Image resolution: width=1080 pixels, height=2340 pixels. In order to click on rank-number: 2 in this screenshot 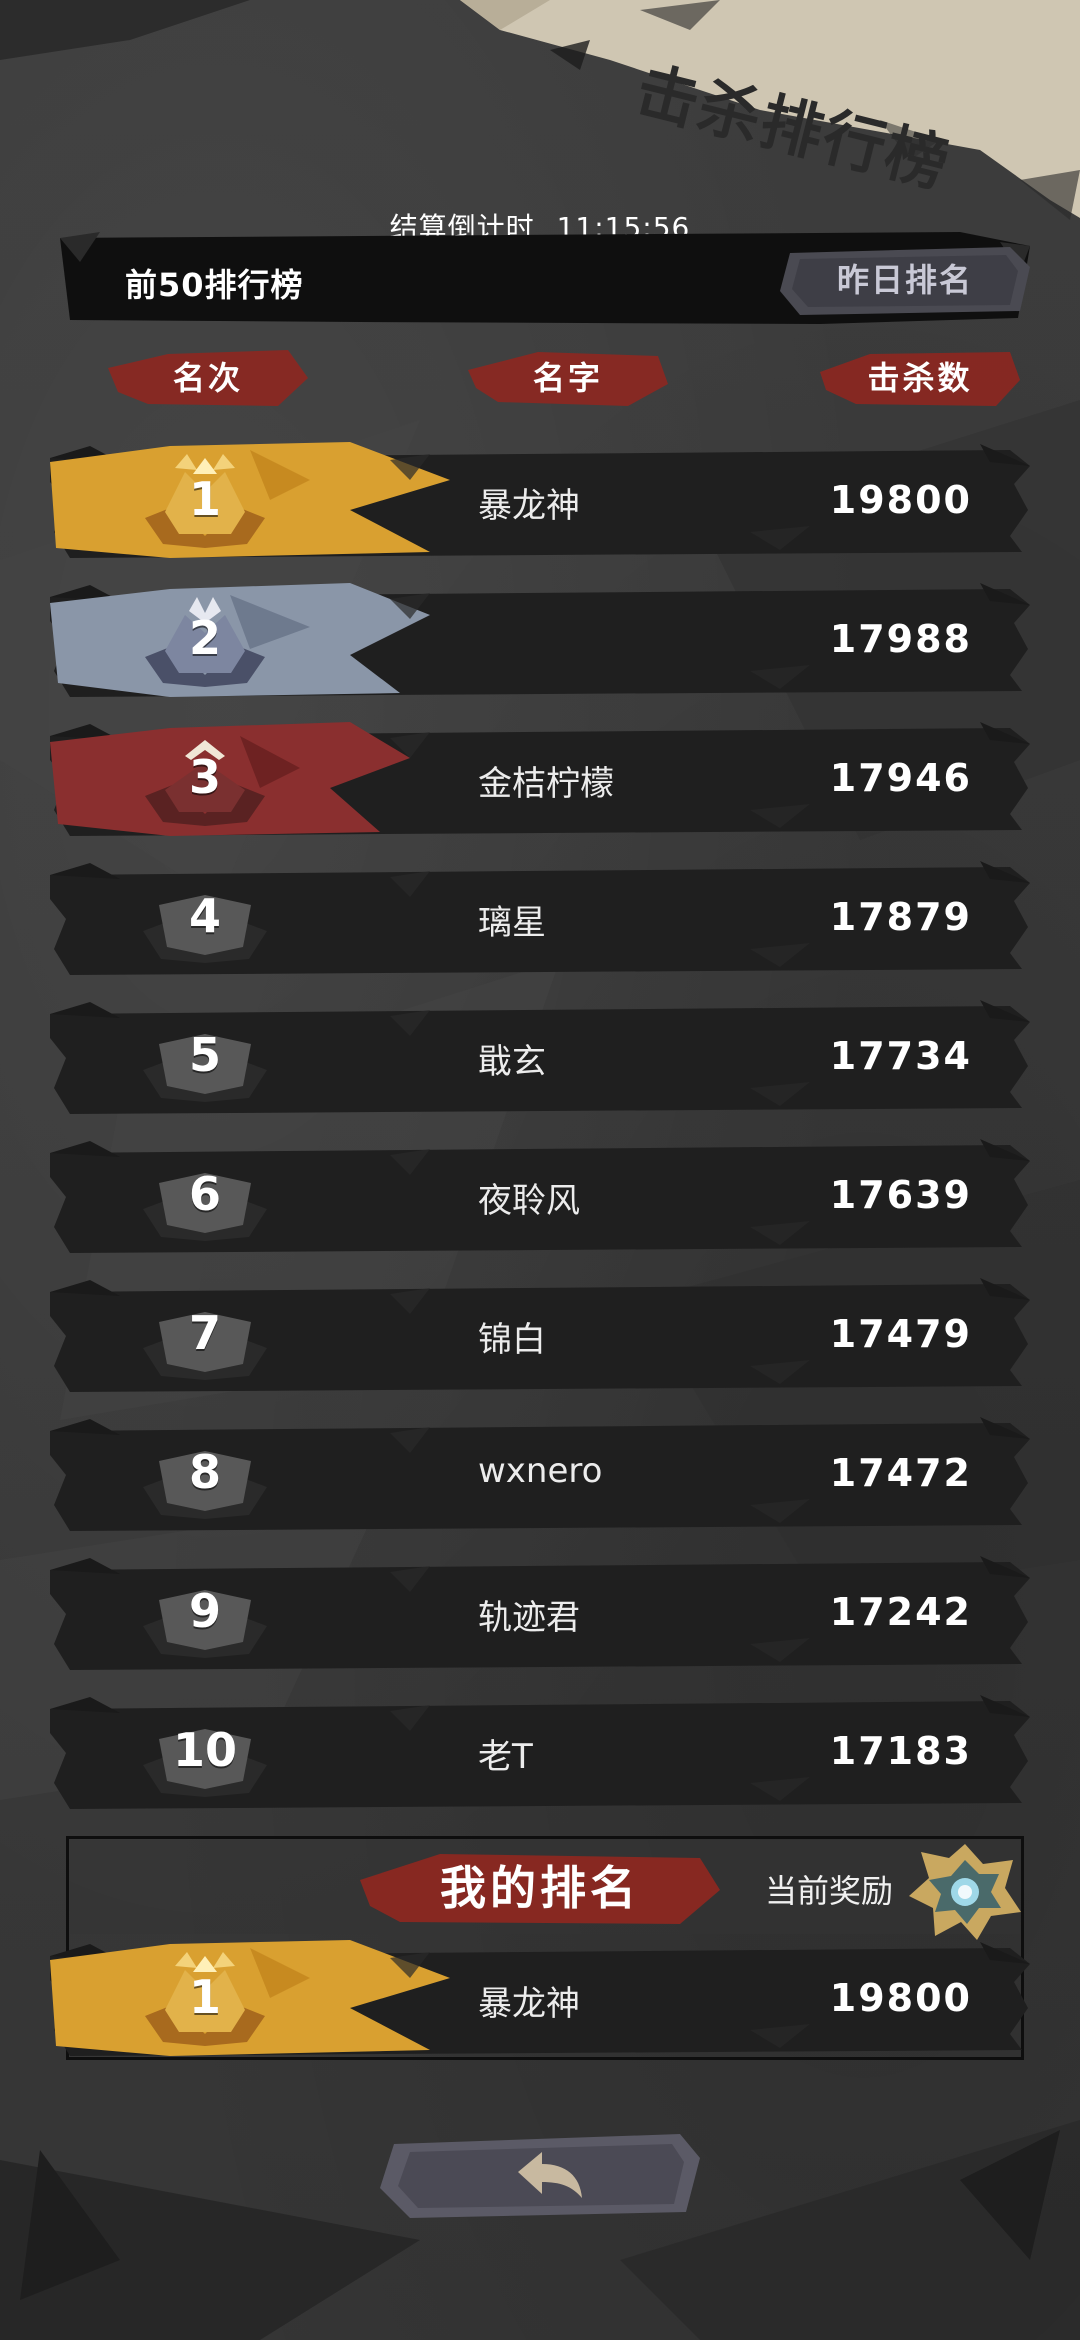, I will do `click(204, 638)`.